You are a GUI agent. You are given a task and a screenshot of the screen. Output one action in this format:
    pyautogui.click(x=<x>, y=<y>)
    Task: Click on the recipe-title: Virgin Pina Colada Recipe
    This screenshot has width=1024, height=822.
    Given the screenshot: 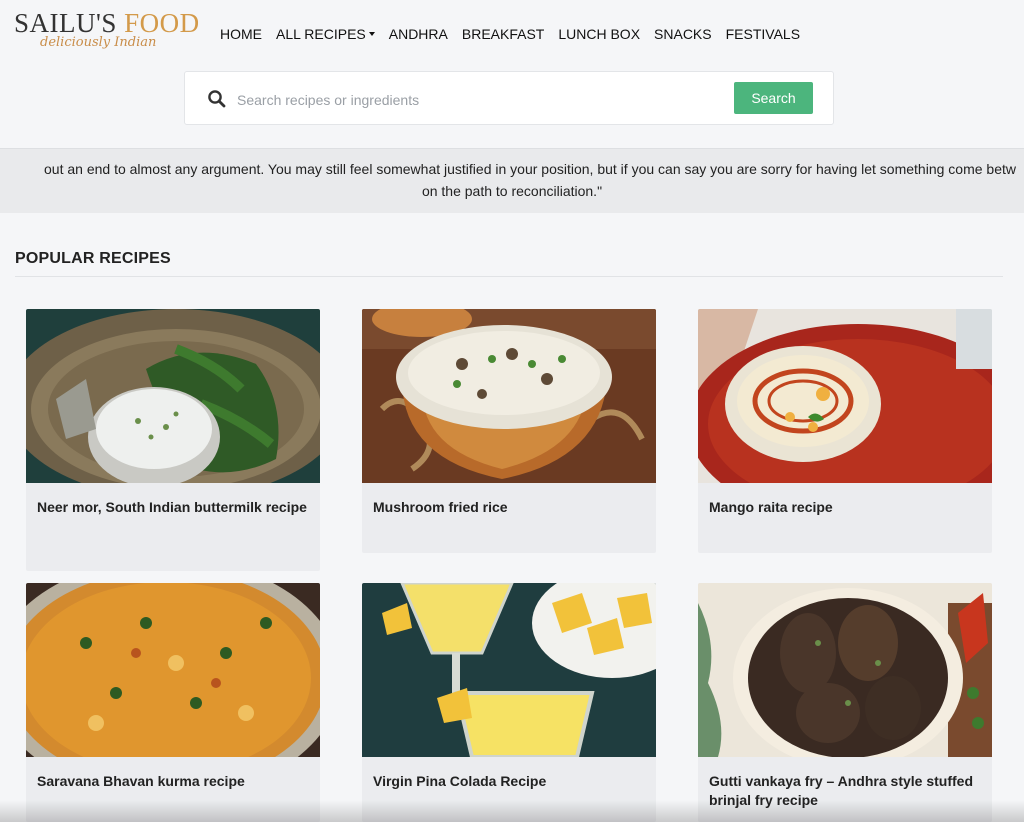 What is the action you would take?
    pyautogui.click(x=460, y=781)
    